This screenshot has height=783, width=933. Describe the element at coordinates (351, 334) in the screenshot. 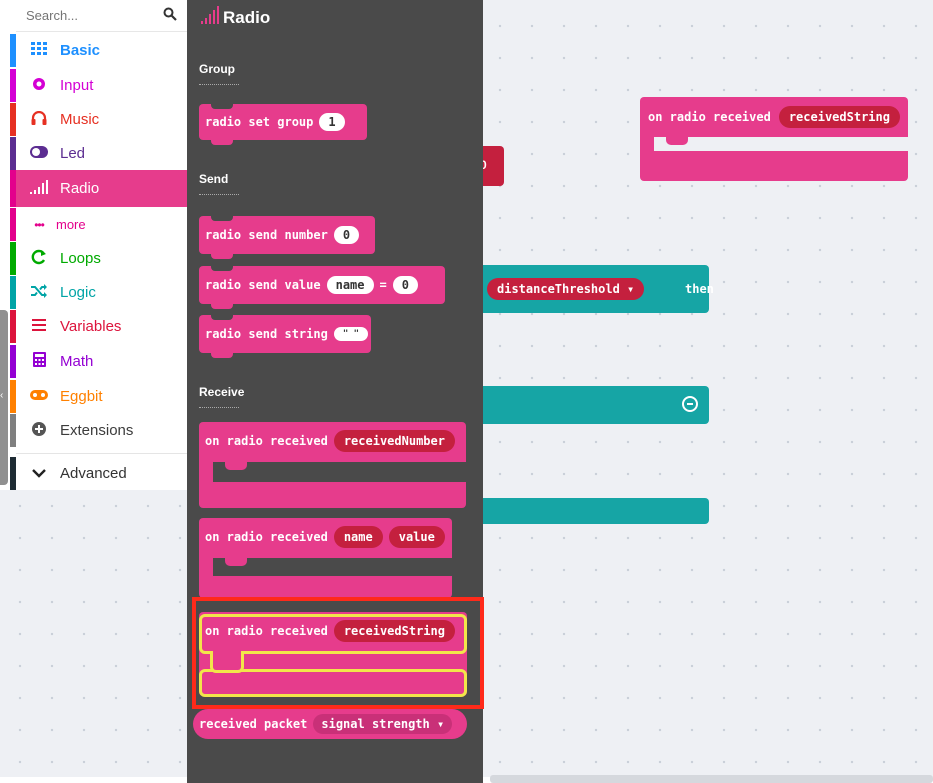

I see `send-string-input: " "` at that location.